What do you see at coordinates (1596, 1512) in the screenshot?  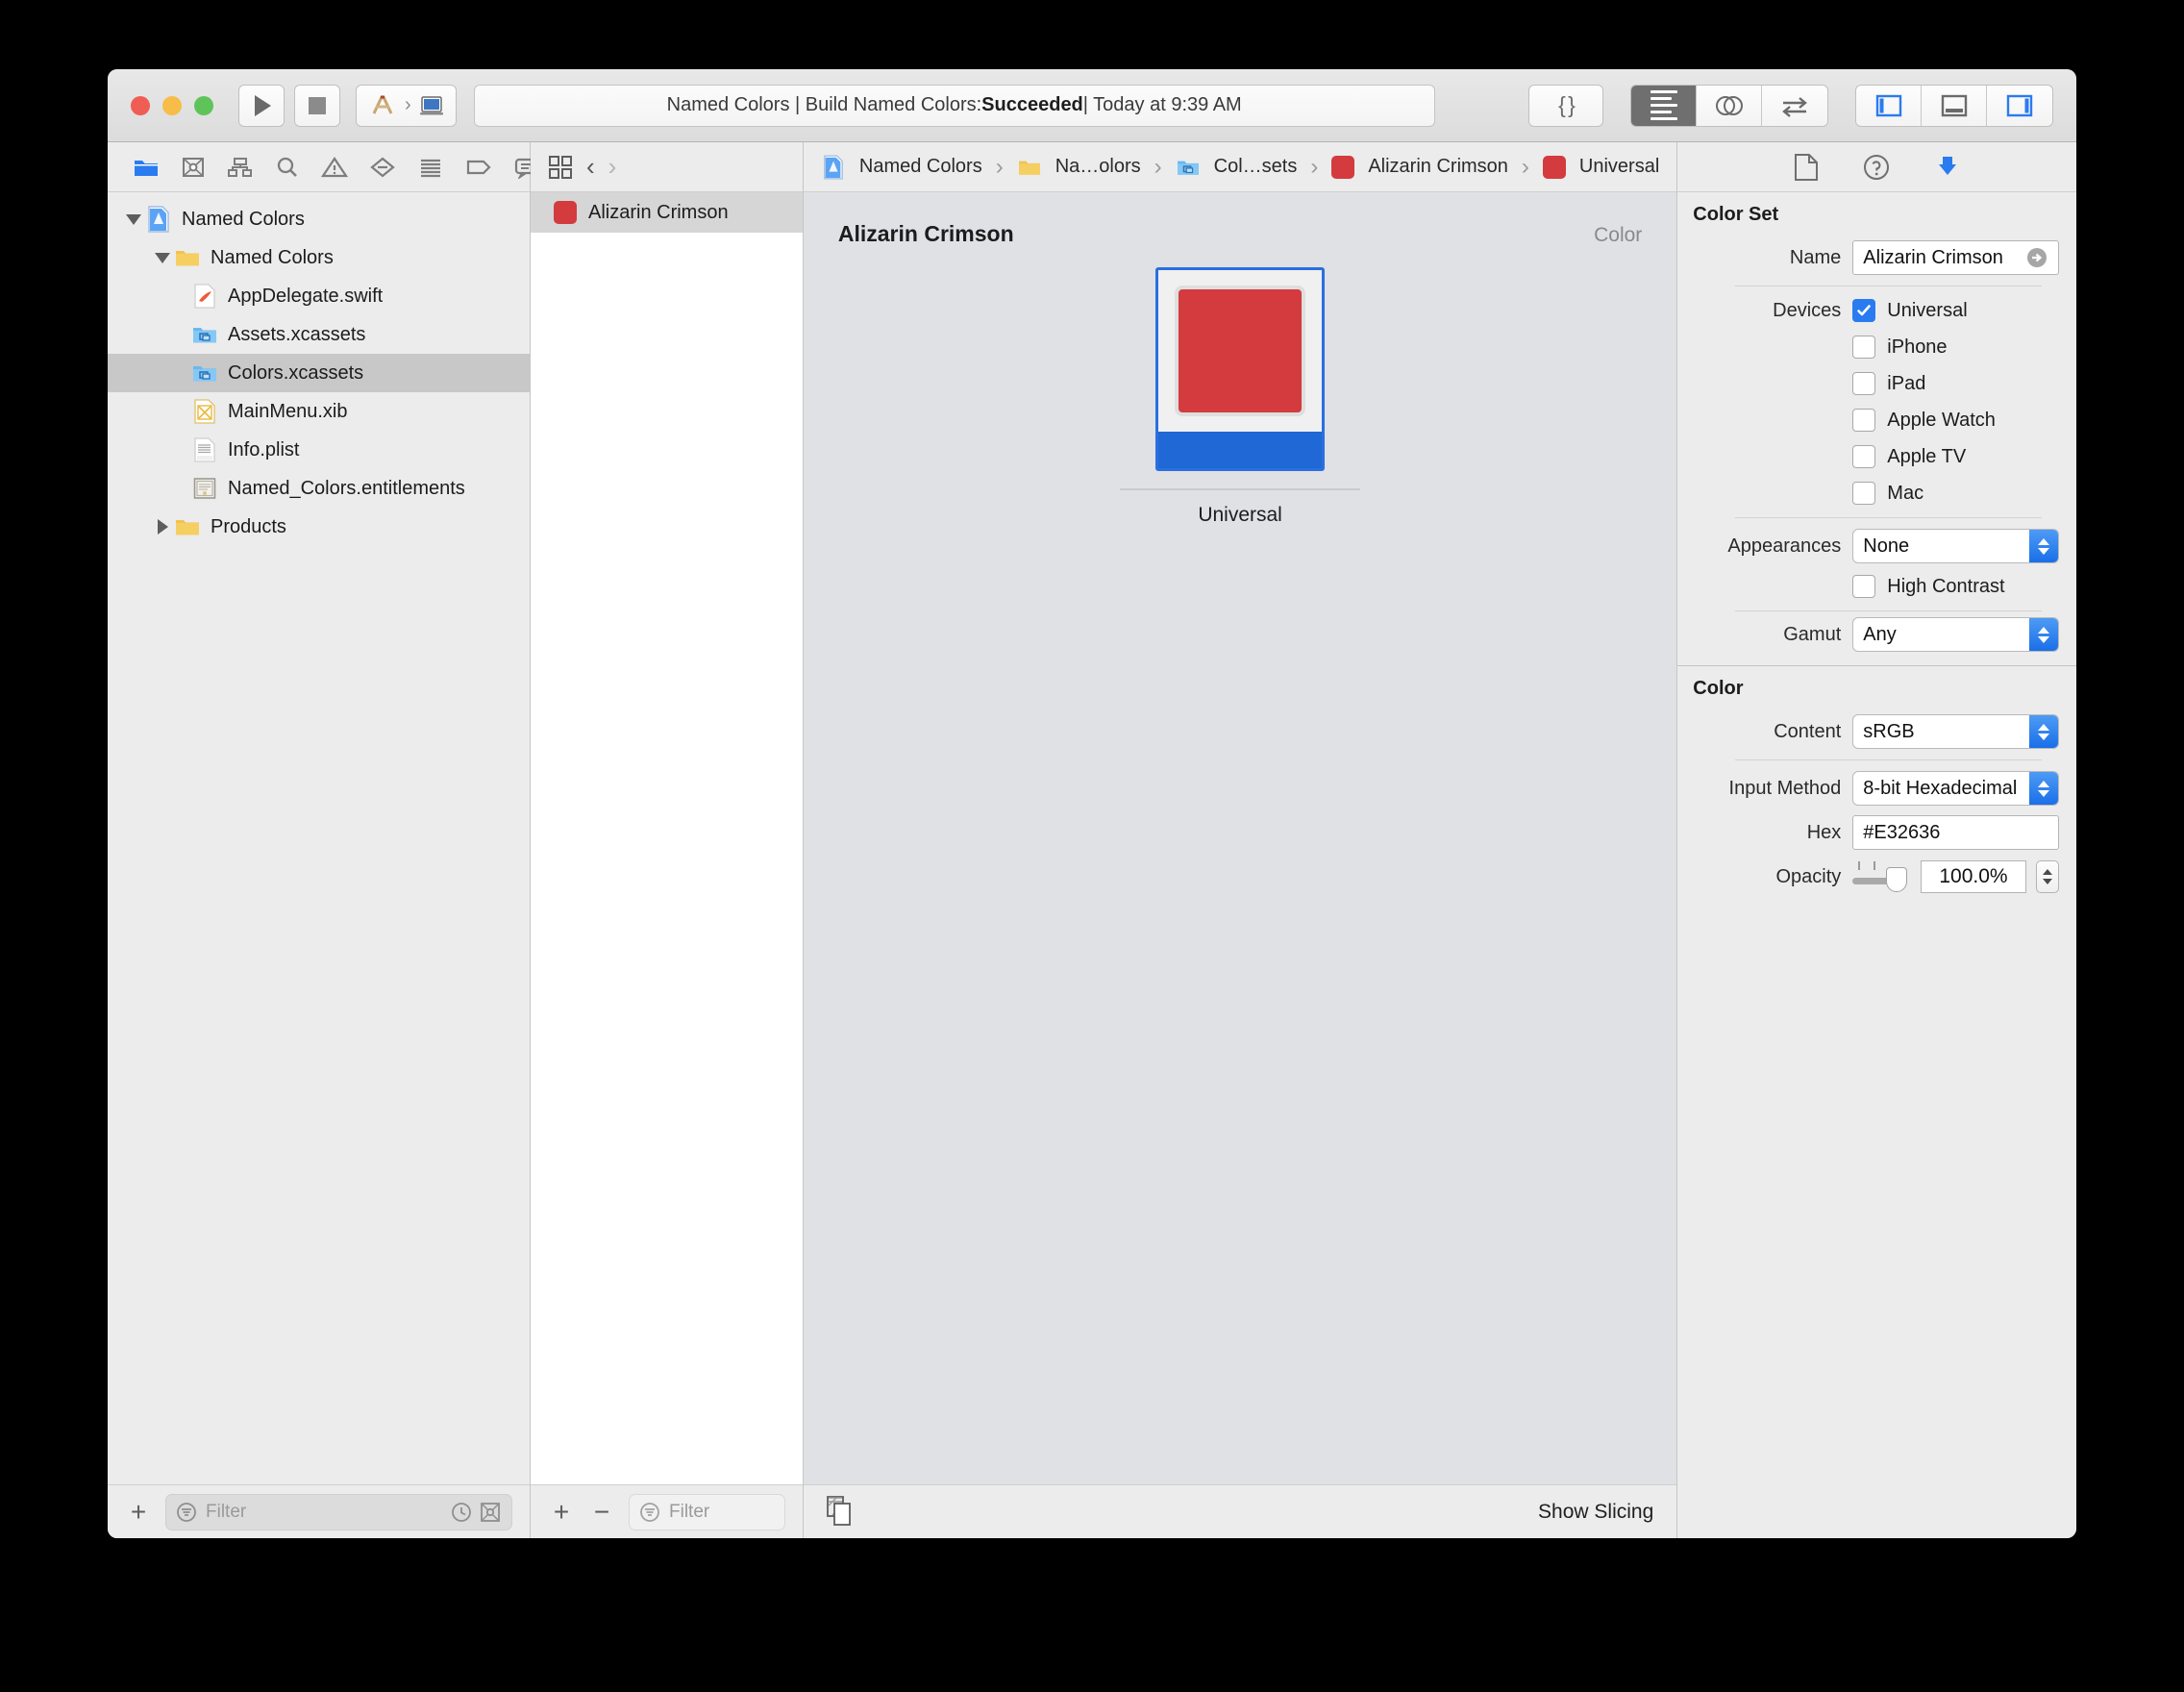 I see `show-slicing-button: Show Slicing` at bounding box center [1596, 1512].